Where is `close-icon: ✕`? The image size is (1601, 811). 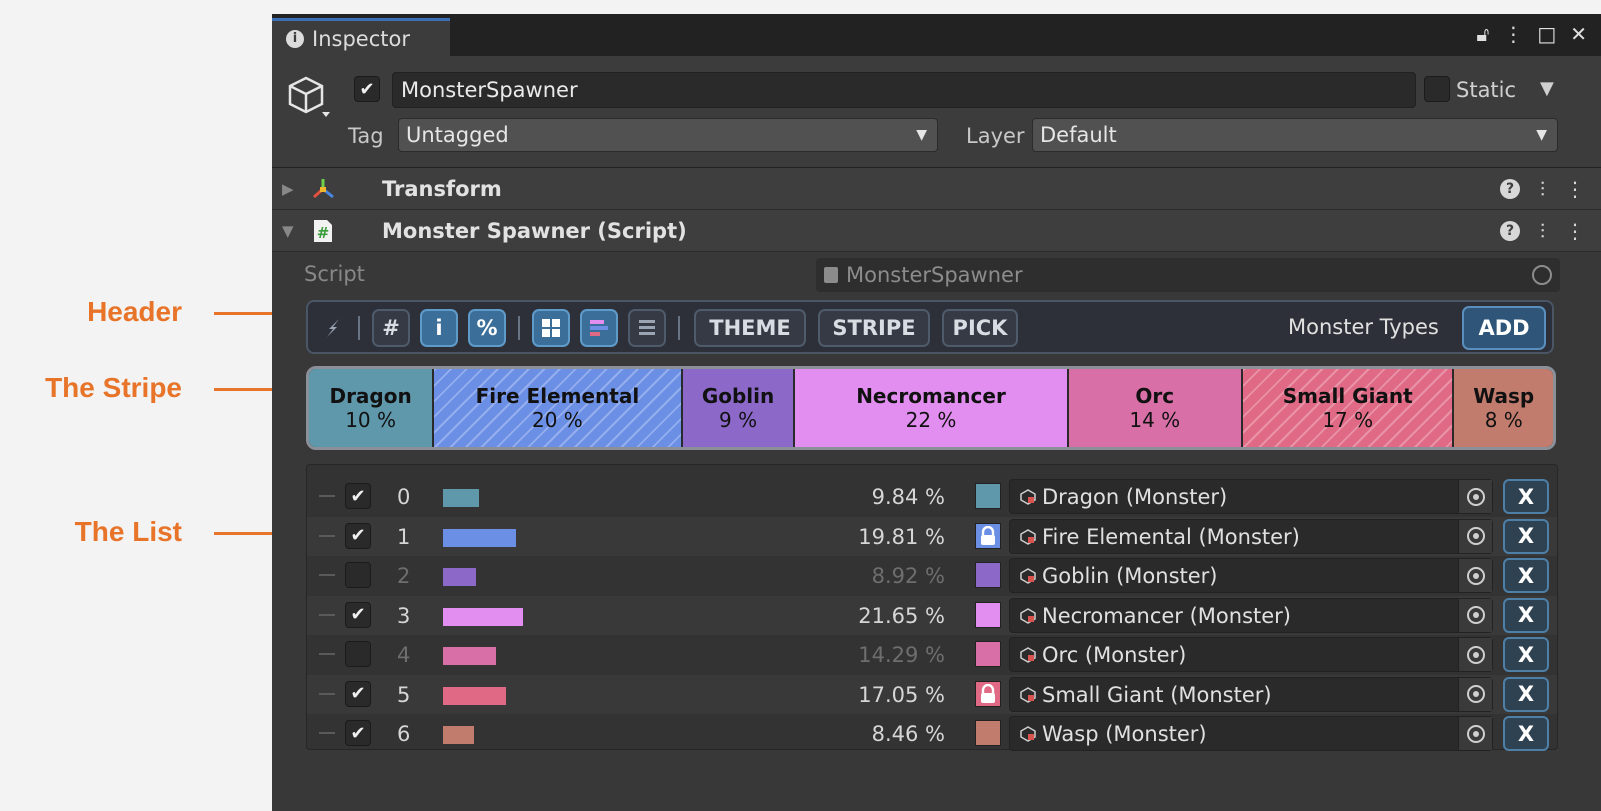
close-icon: ✕ is located at coordinates (1578, 34).